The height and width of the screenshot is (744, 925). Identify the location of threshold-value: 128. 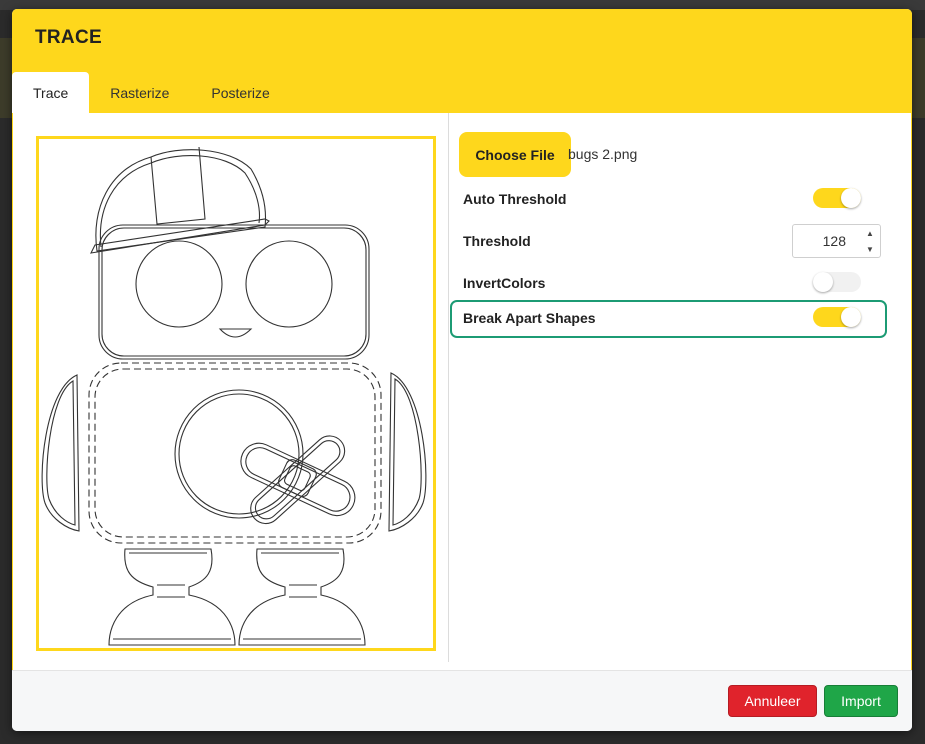
(834, 241).